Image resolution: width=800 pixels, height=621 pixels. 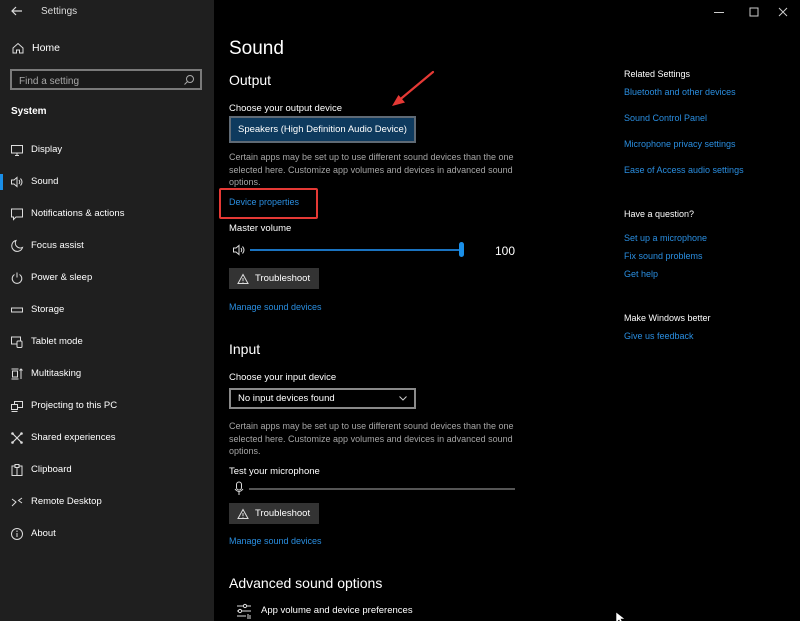 I want to click on sidebar-item-remote-desktop: Remote Desktop, so click(x=107, y=502).